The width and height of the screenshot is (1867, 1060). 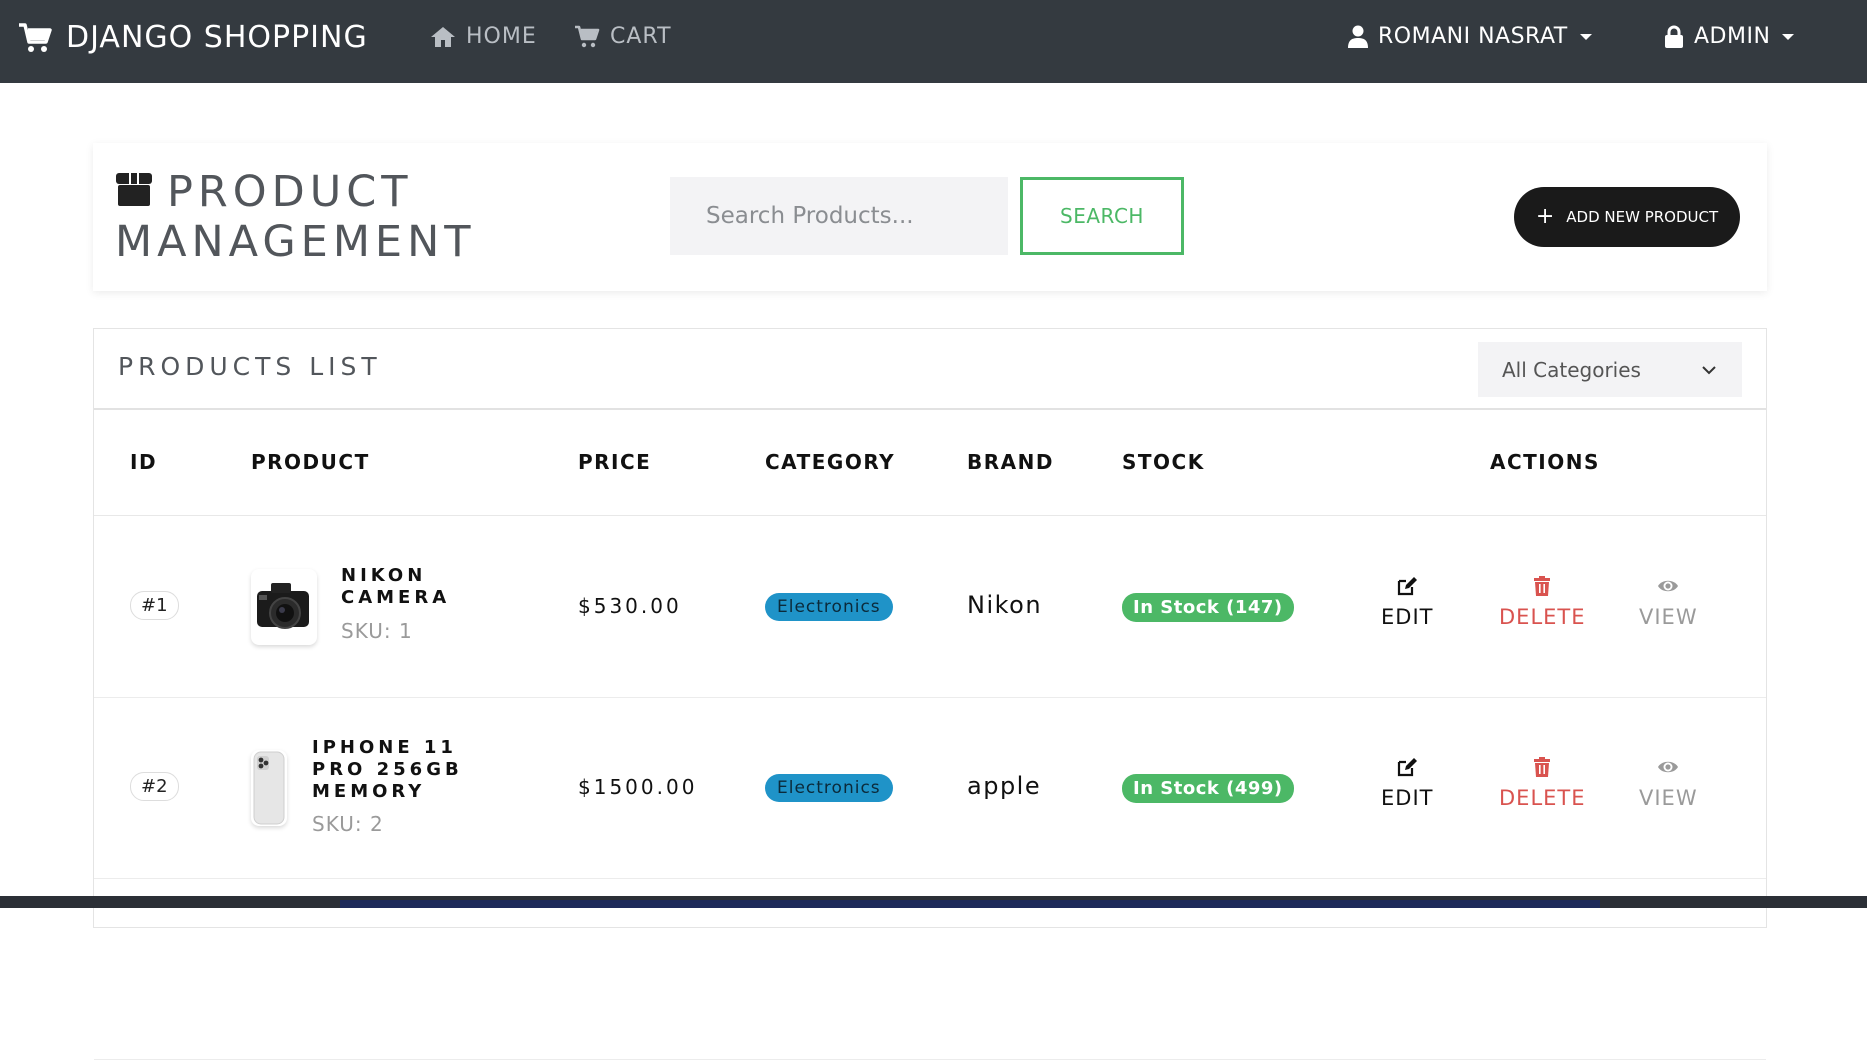 I want to click on phone-image, so click(x=269, y=788).